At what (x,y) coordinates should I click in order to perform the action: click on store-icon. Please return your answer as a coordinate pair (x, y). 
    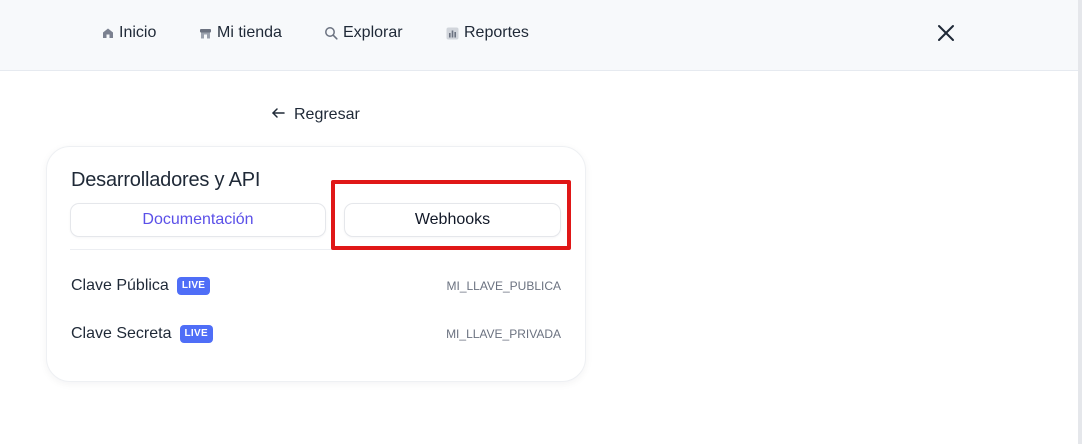
    Looking at the image, I should click on (205, 33).